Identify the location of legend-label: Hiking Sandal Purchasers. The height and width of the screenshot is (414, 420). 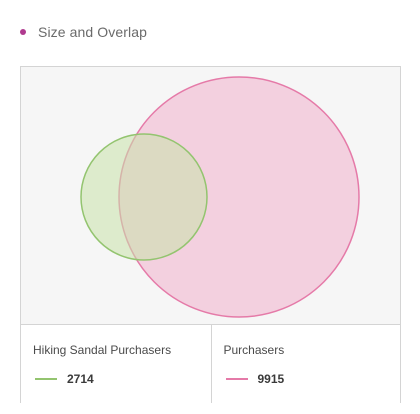
(102, 350).